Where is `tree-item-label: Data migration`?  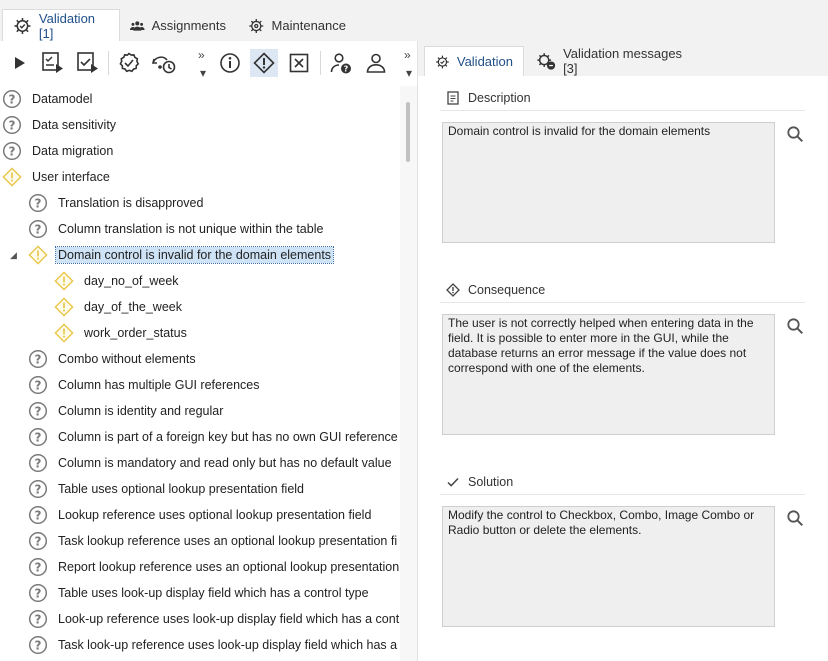
tree-item-label: Data migration is located at coordinates (73, 151).